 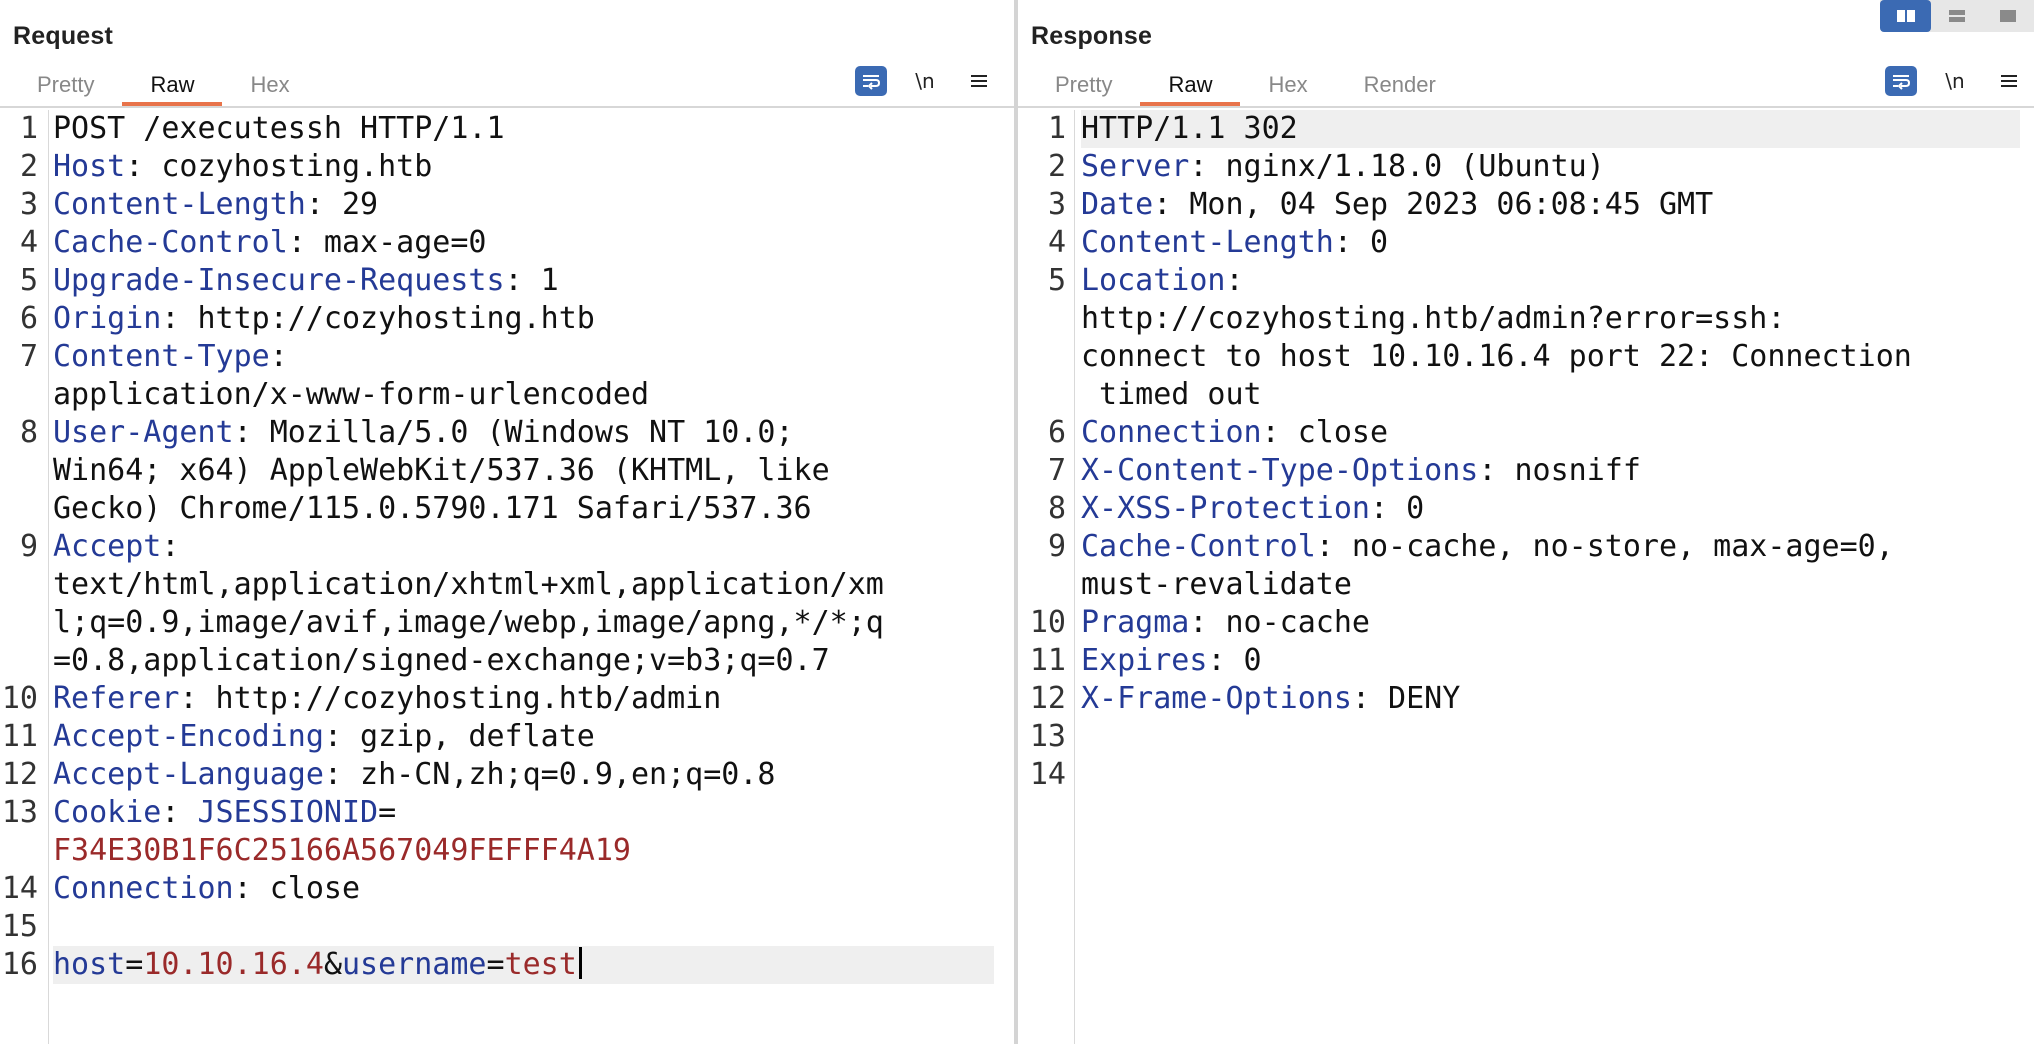 I want to click on line-number: 4, so click(x=28, y=242).